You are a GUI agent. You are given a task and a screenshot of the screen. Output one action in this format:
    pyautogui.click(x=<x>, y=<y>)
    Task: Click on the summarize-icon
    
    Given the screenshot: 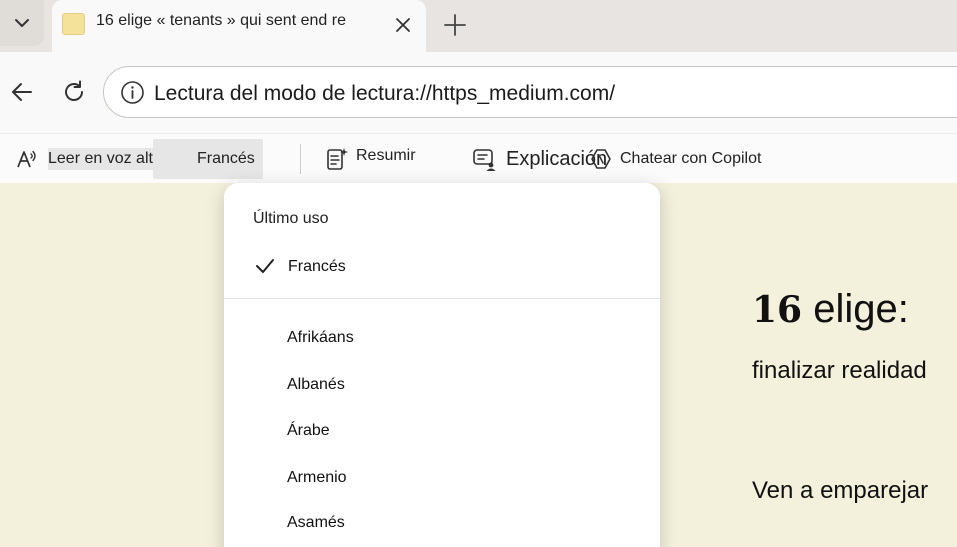 What is the action you would take?
    pyautogui.click(x=337, y=159)
    